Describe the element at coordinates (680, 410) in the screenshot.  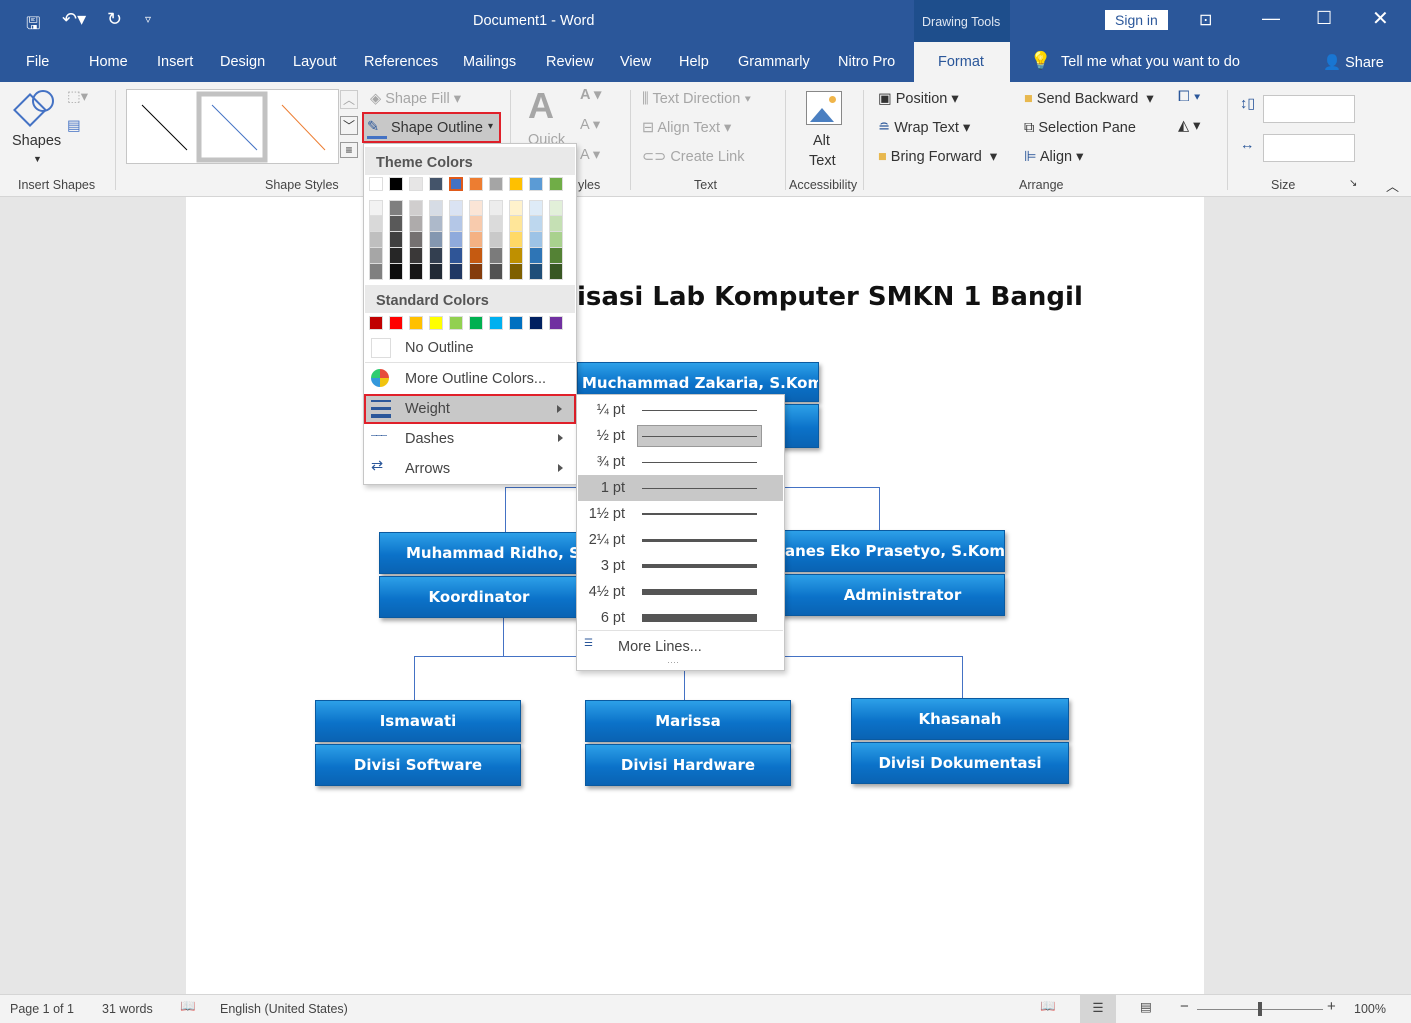
I see `weight-option: ¼ pt` at that location.